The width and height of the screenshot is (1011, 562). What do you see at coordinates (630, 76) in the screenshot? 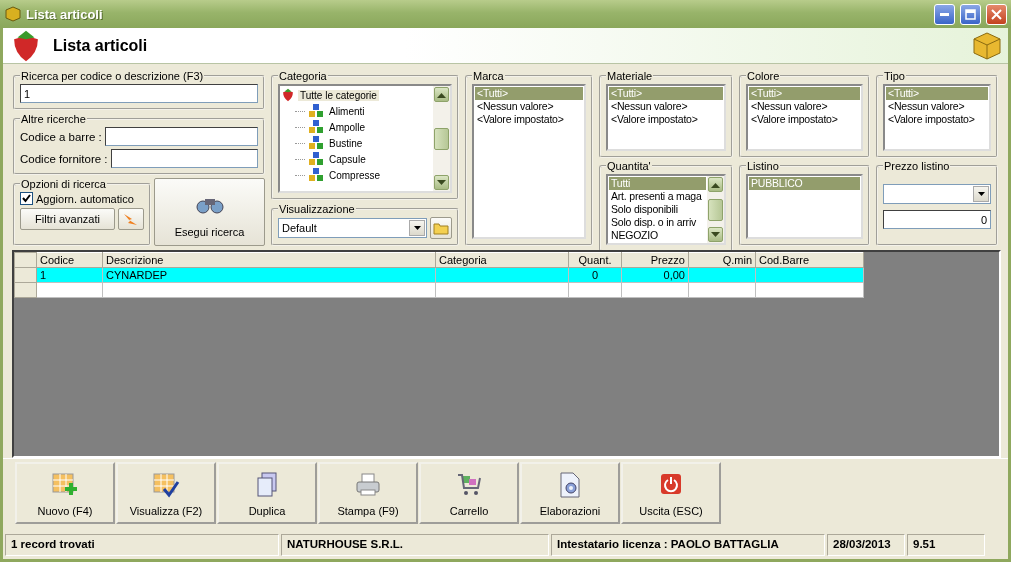
I see `group-title: Materiale` at bounding box center [630, 76].